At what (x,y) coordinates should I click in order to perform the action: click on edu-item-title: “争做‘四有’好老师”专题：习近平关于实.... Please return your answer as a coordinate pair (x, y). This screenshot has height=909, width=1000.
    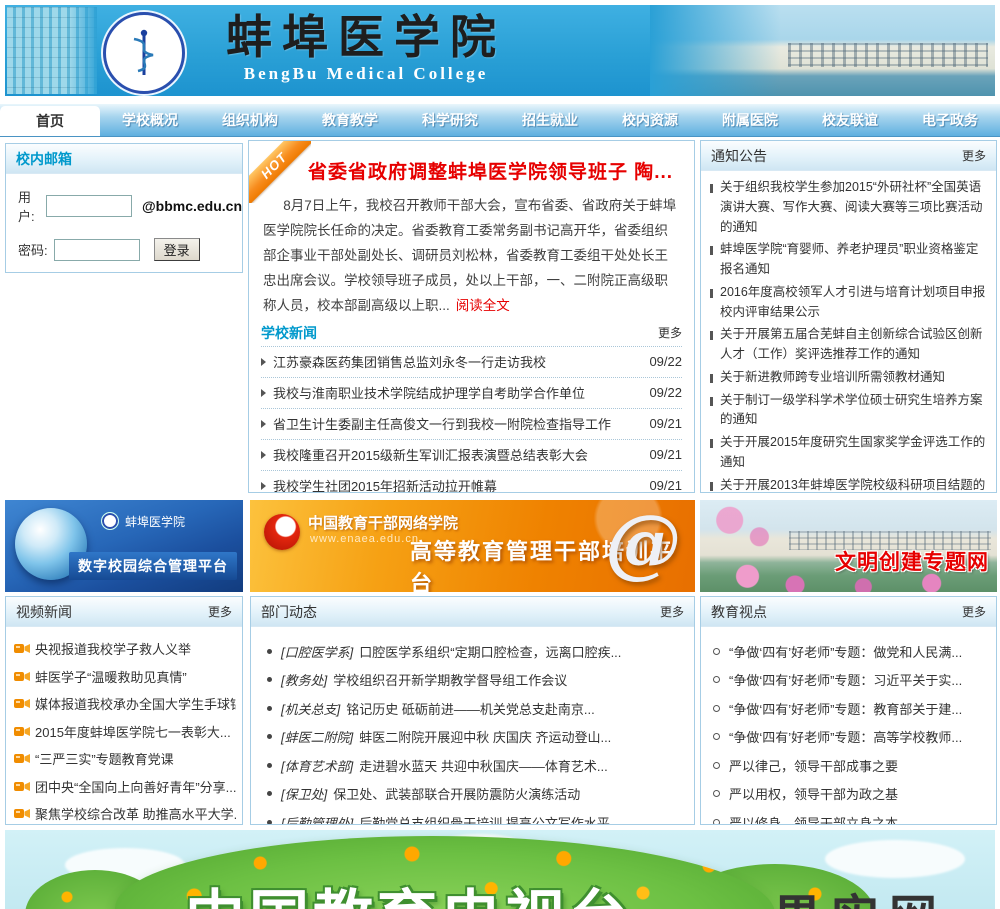
    Looking at the image, I should click on (846, 681).